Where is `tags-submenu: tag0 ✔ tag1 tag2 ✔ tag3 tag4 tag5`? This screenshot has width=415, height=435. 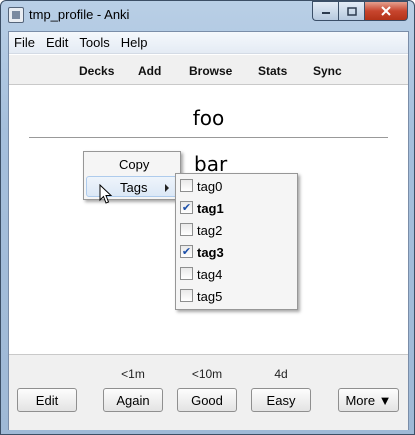 tags-submenu: tag0 ✔ tag1 tag2 ✔ tag3 tag4 tag5 is located at coordinates (236, 241).